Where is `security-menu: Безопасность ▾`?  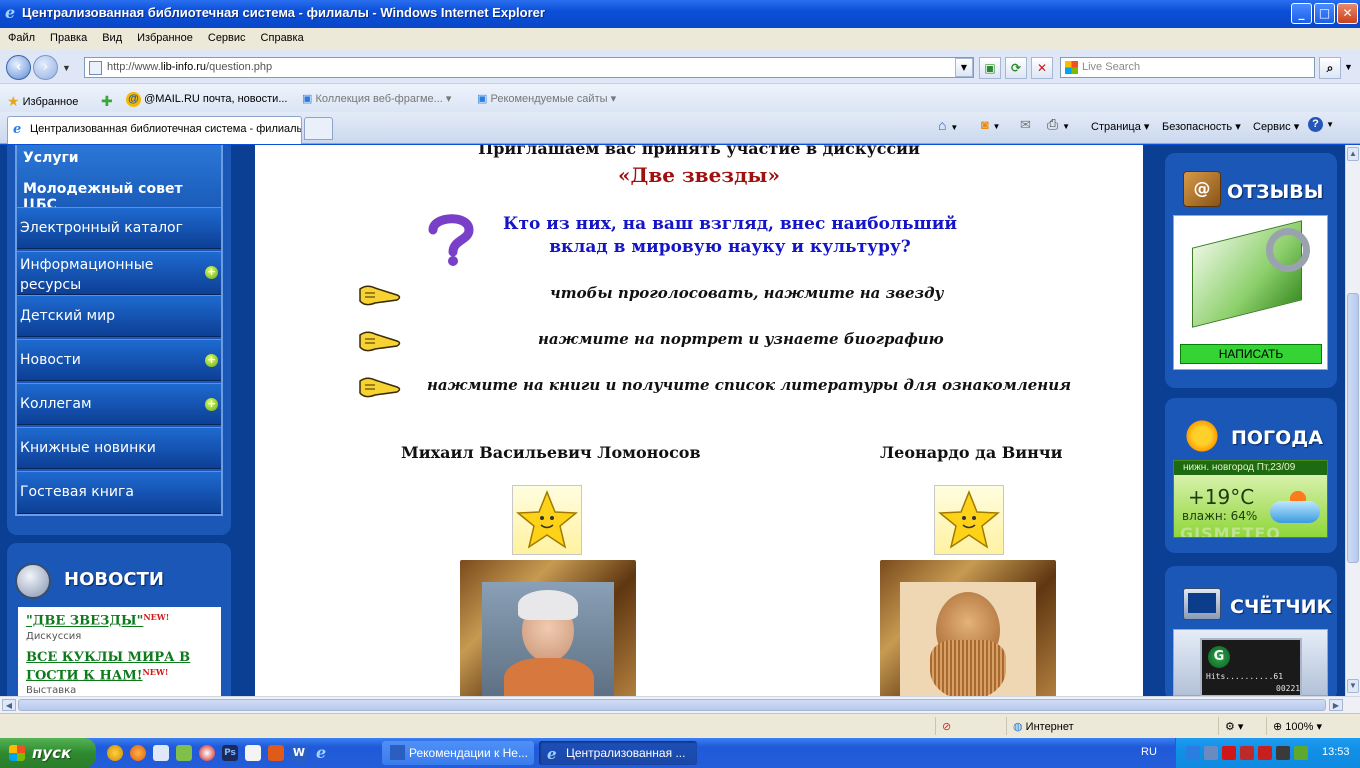 security-menu: Безопасность ▾ is located at coordinates (1201, 126).